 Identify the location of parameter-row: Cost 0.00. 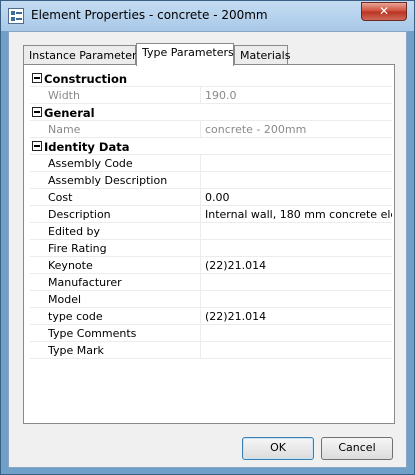
(211, 197).